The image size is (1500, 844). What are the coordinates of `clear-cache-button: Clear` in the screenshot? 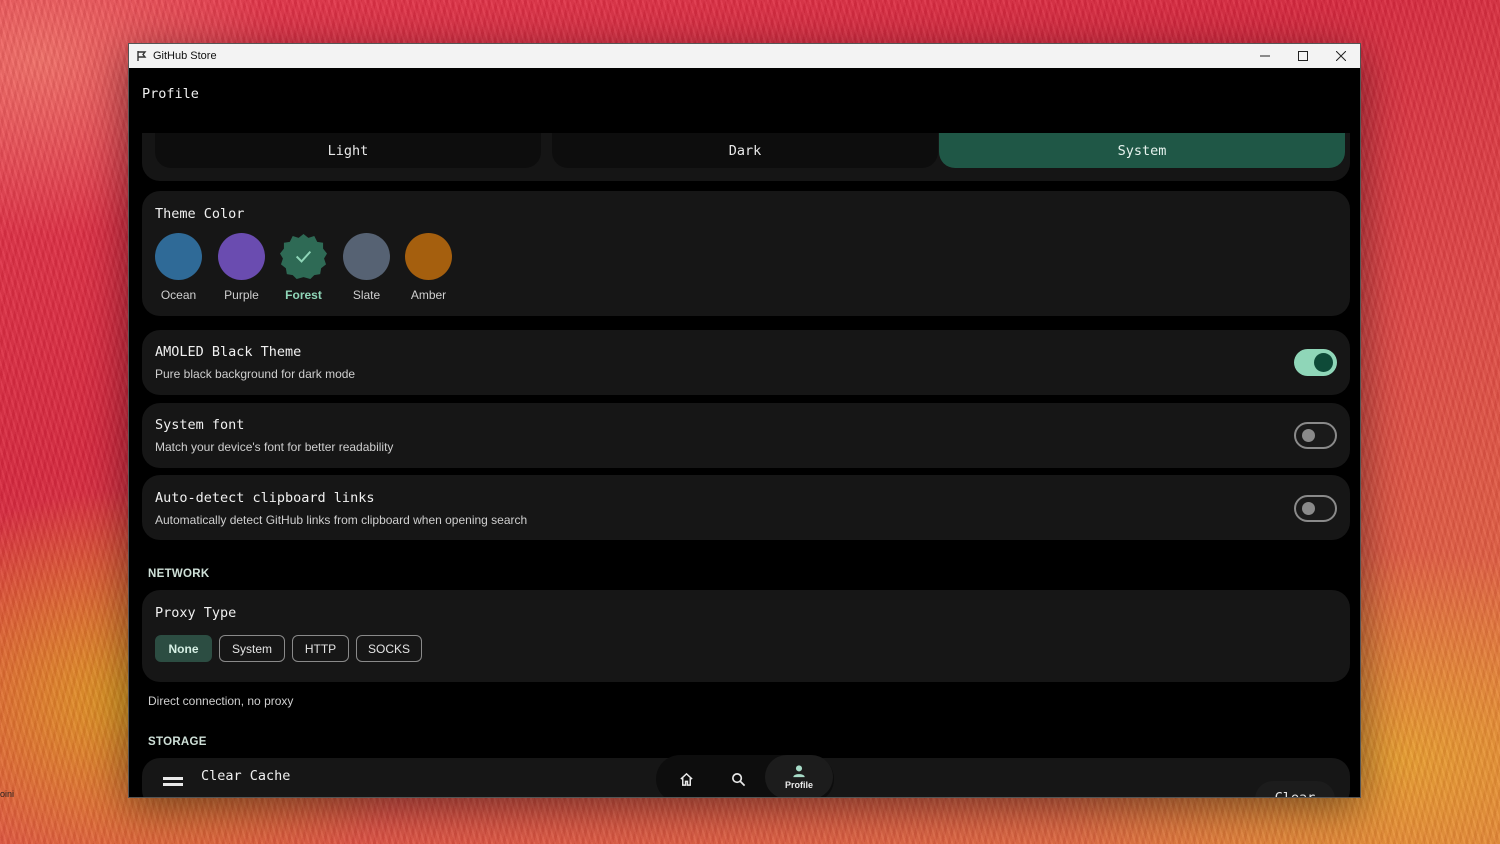 It's located at (1295, 789).